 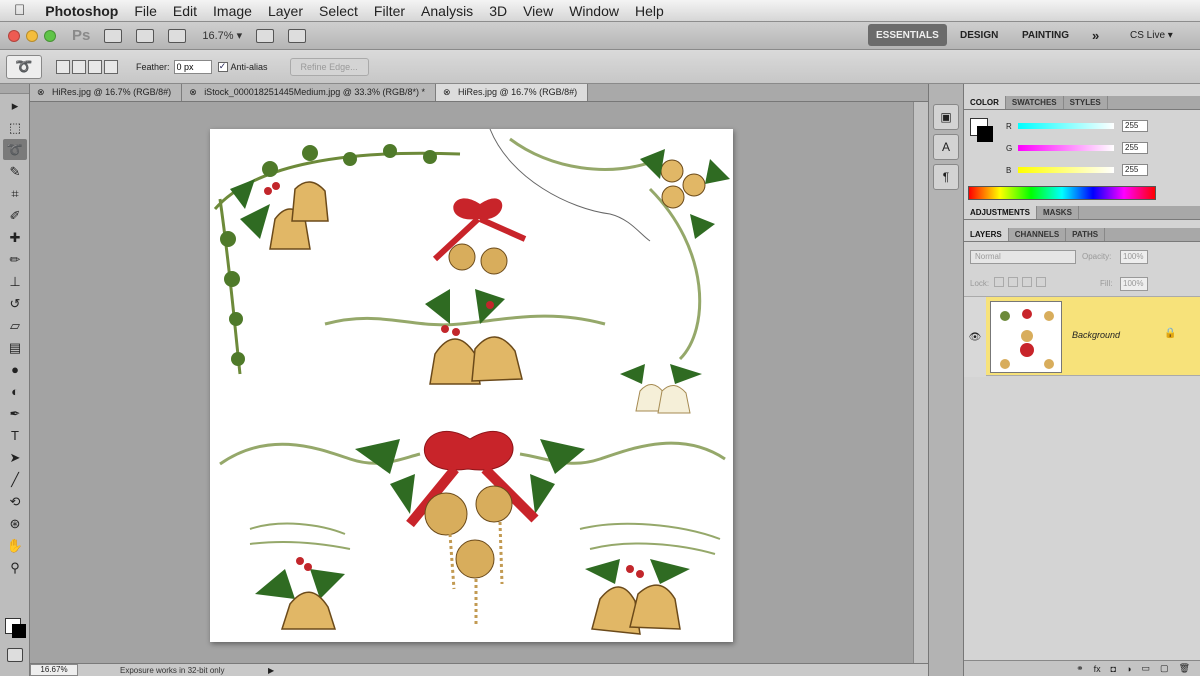 What do you see at coordinates (15, 127) in the screenshot?
I see `marquee-tool-icon: ⬚` at bounding box center [15, 127].